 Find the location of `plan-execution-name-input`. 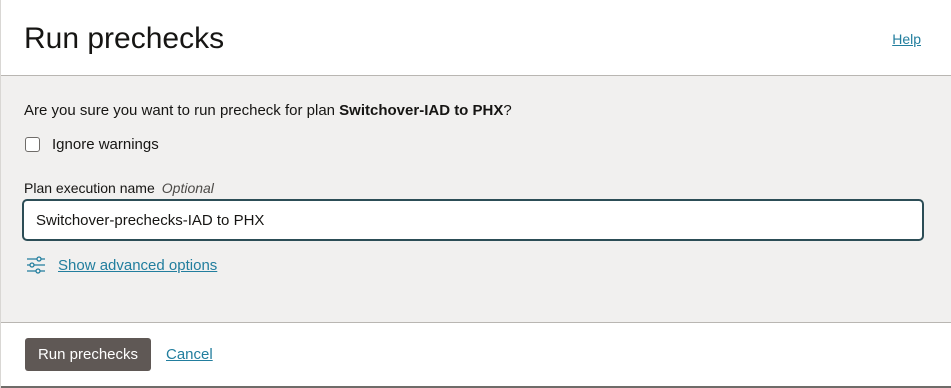

plan-execution-name-input is located at coordinates (473, 220).